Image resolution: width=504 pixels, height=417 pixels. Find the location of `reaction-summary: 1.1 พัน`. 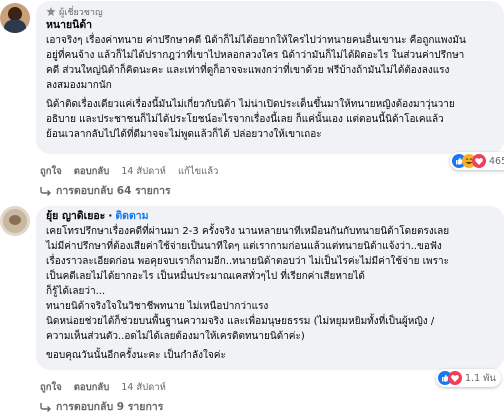

reaction-summary: 1.1 พัน is located at coordinates (468, 378).